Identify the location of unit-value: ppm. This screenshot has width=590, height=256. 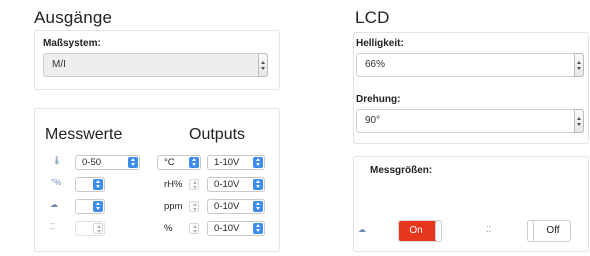
(173, 206).